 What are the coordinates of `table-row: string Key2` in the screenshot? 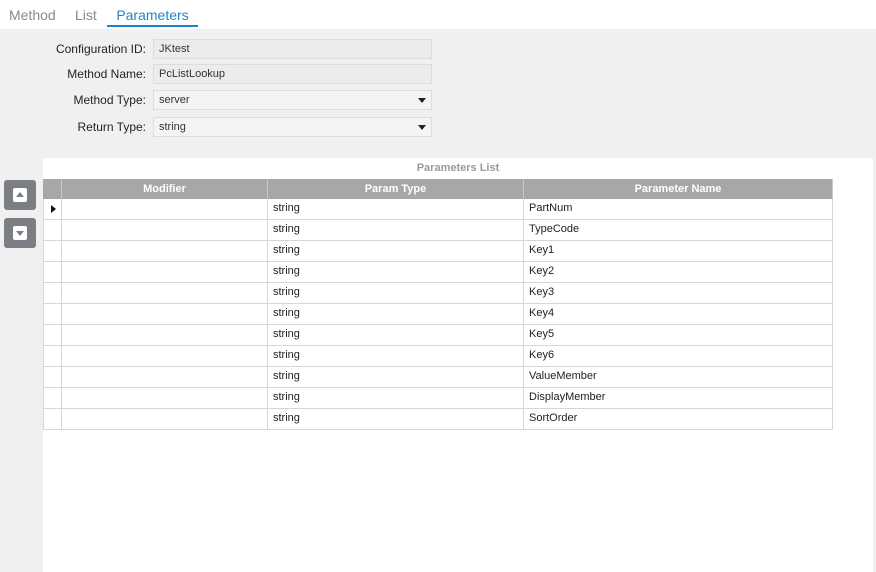 It's located at (438, 272).